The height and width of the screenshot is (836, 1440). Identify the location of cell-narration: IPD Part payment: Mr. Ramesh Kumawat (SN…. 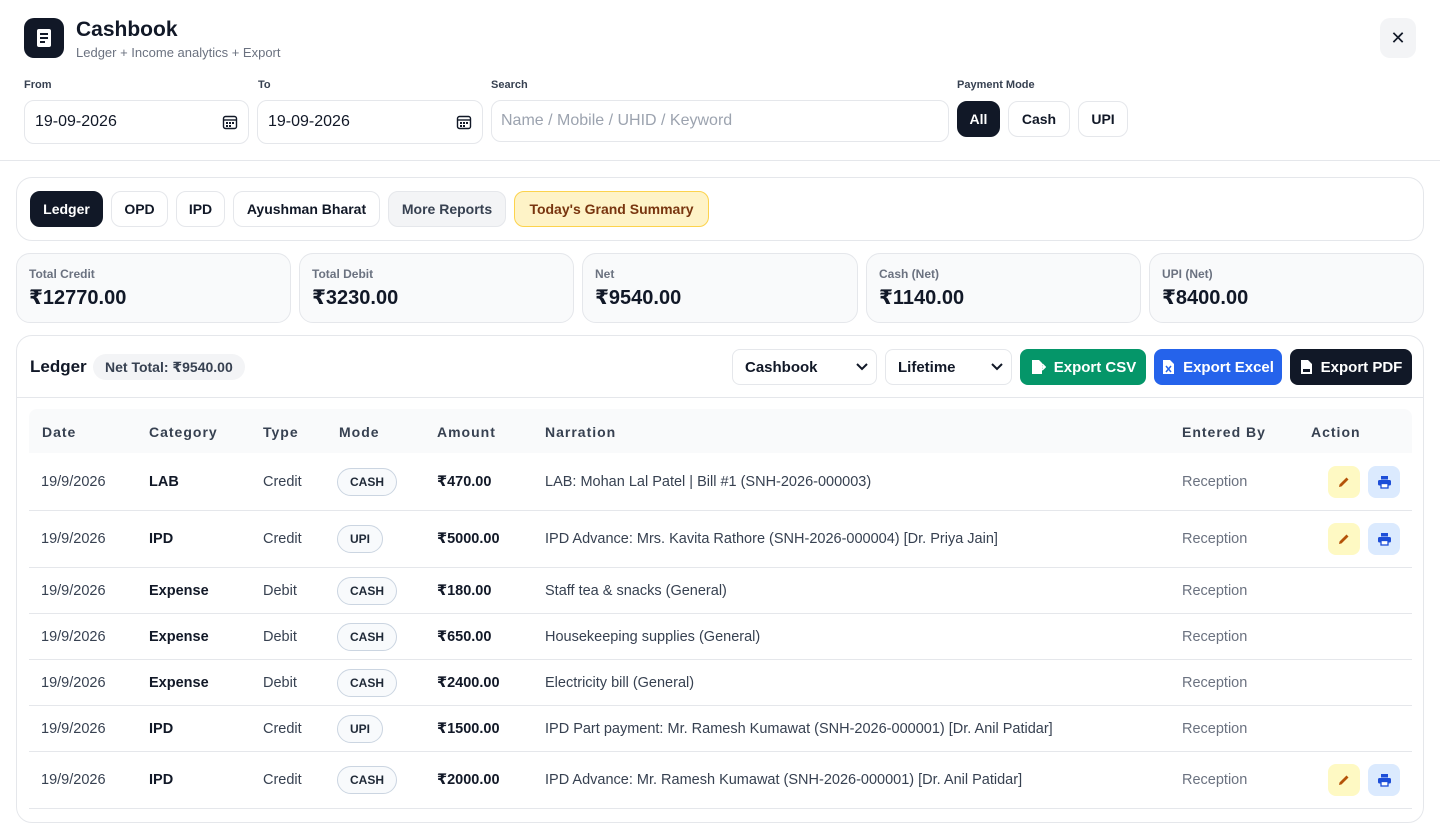
(799, 729).